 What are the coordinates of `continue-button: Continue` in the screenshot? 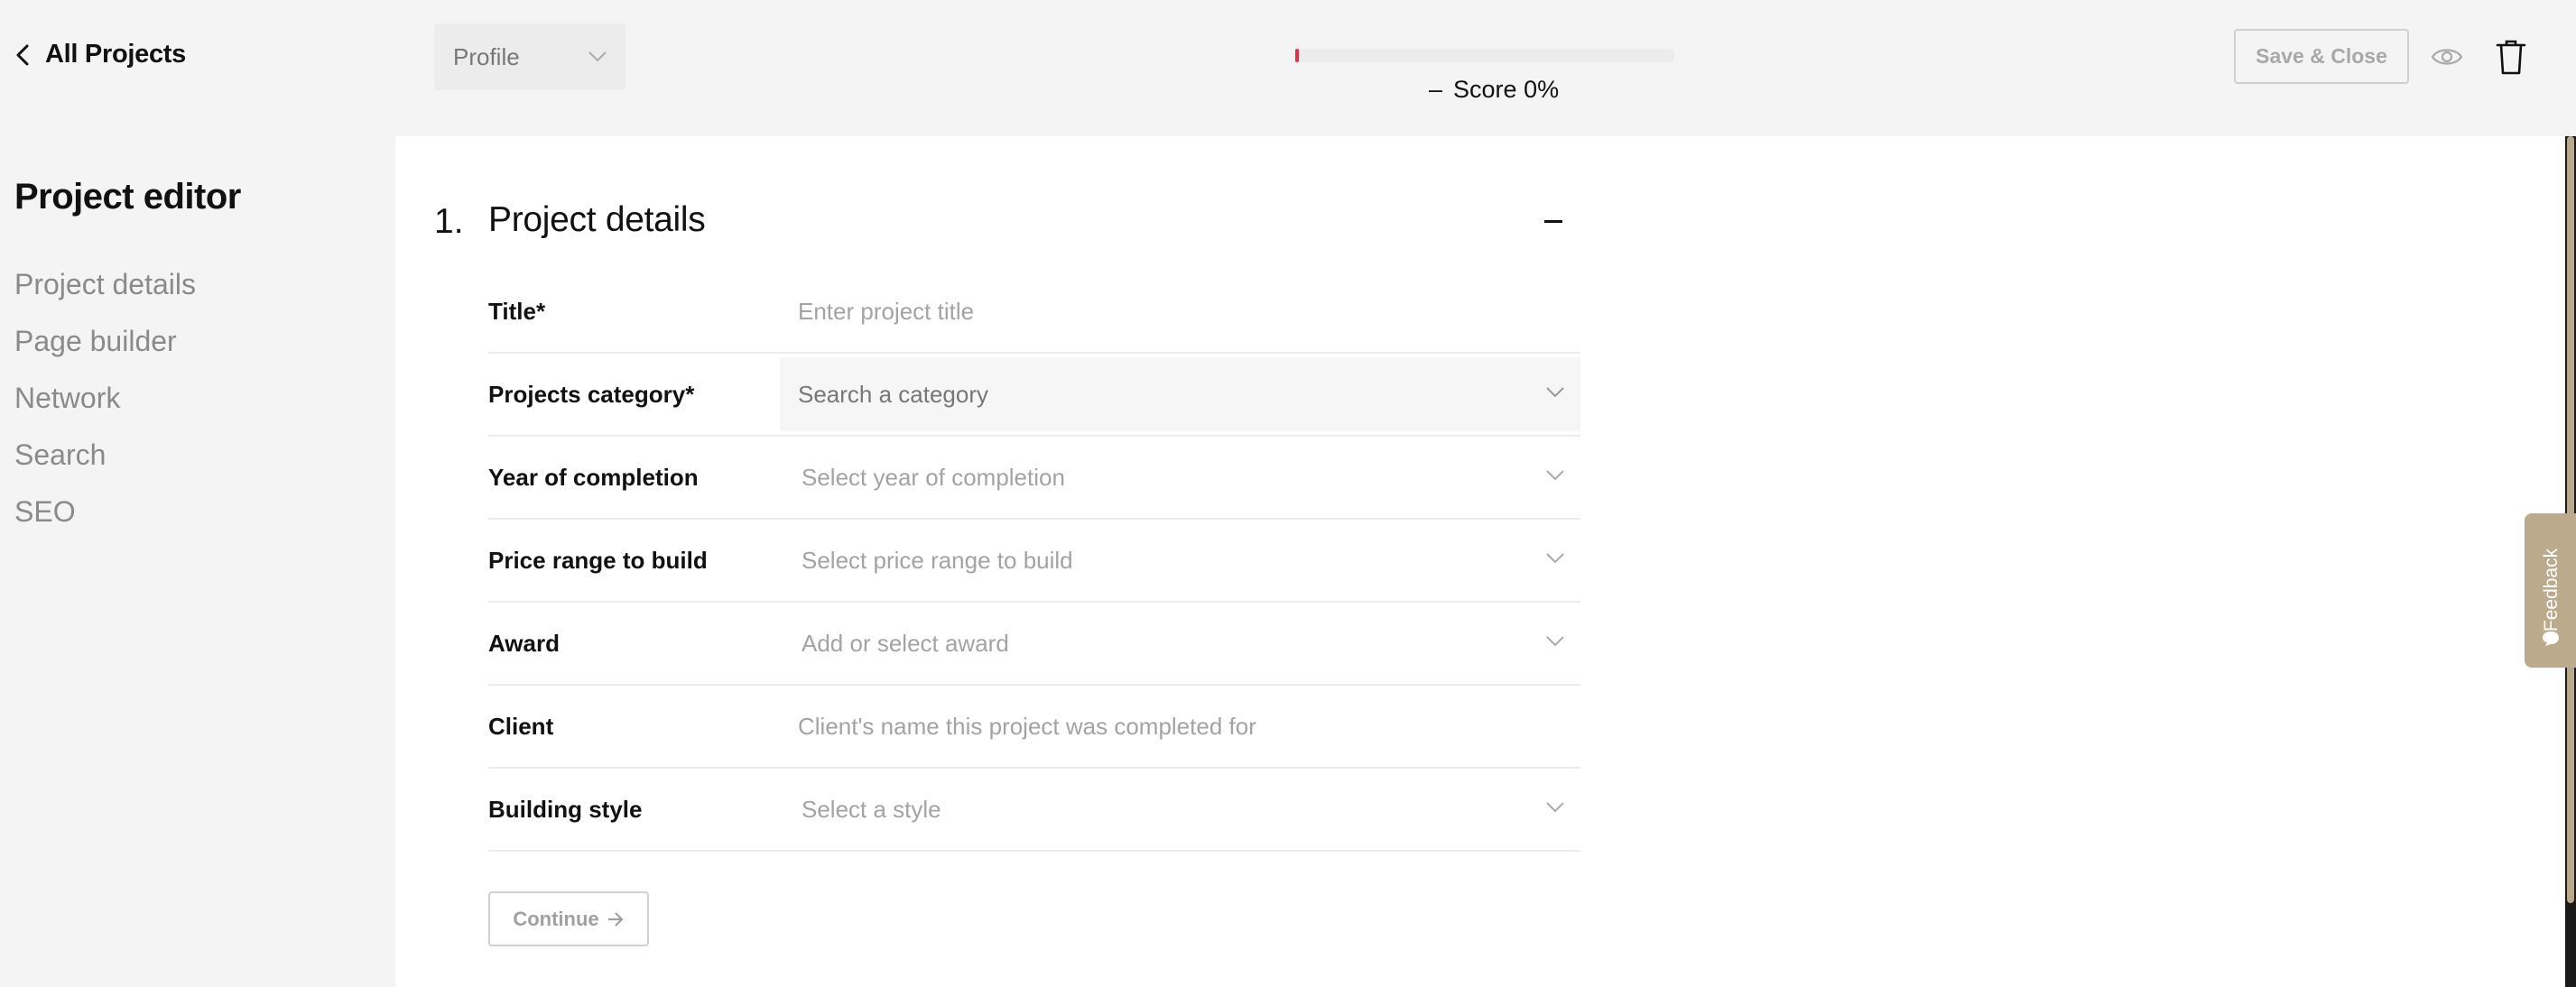 It's located at (568, 918).